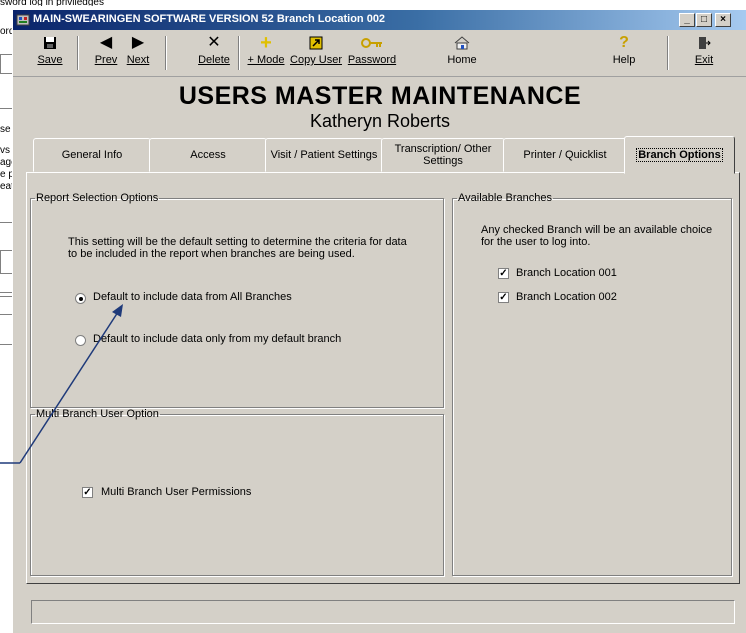  What do you see at coordinates (61, 384) in the screenshot?
I see `annotation-arrow` at bounding box center [61, 384].